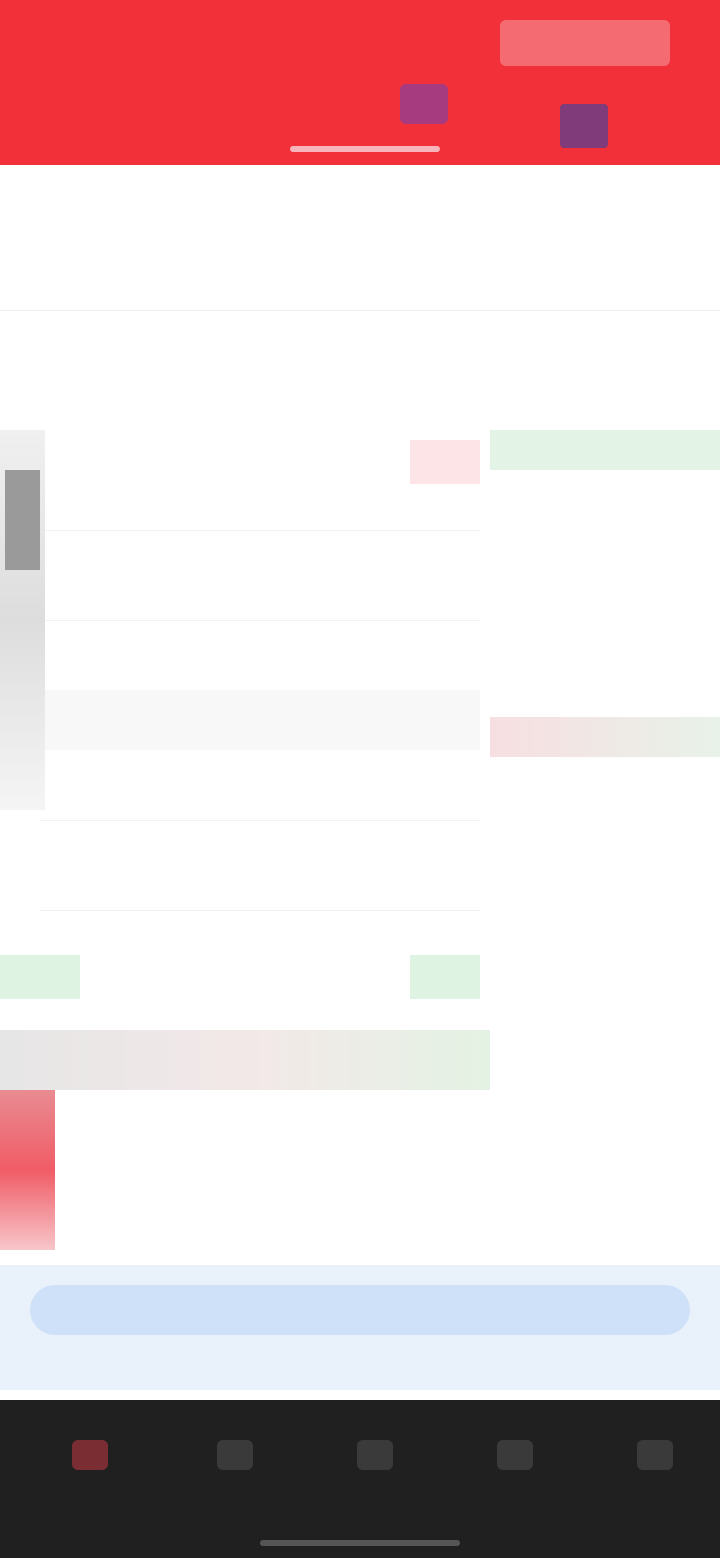  I want to click on quote-change, so click(85, 271).